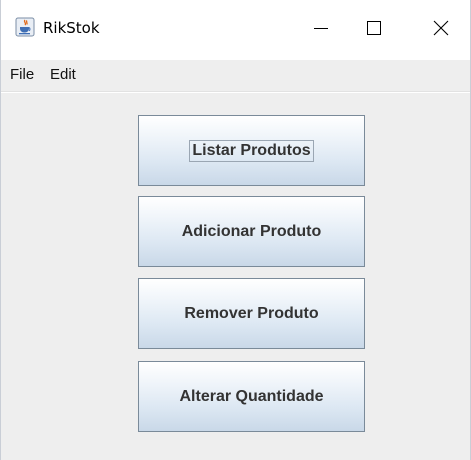 This screenshot has height=460, width=471. Describe the element at coordinates (22, 74) in the screenshot. I see `menu-file: File` at that location.